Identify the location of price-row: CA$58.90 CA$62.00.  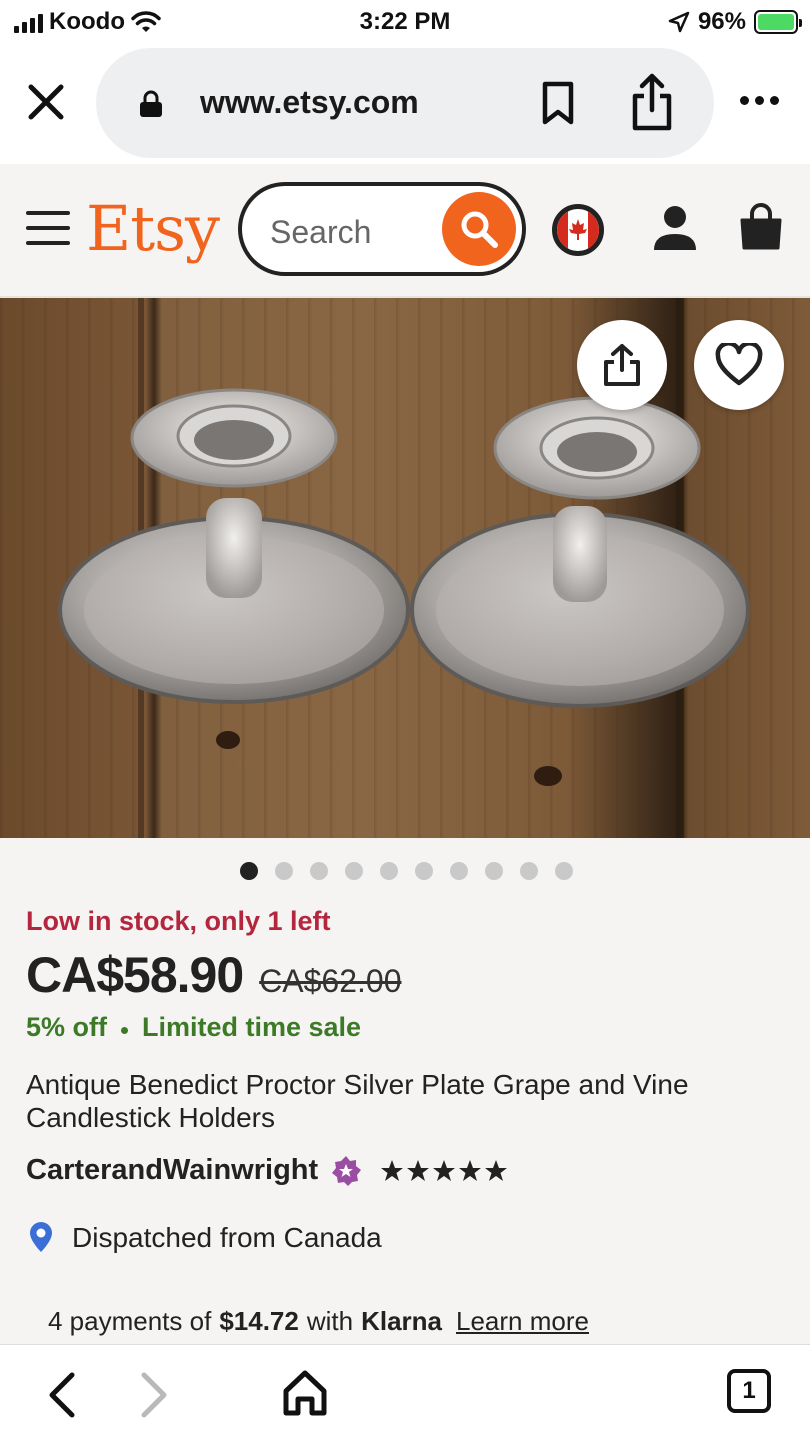
(213, 975).